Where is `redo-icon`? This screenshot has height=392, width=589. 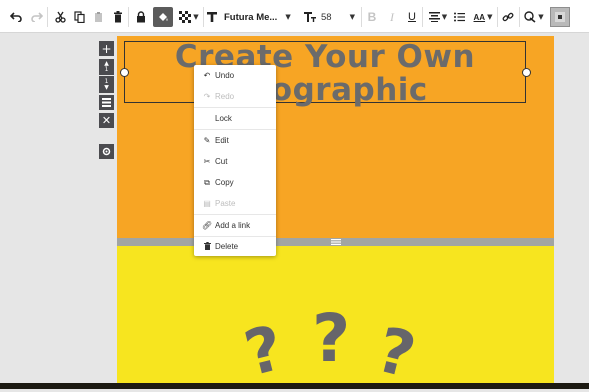 redo-icon is located at coordinates (37, 17).